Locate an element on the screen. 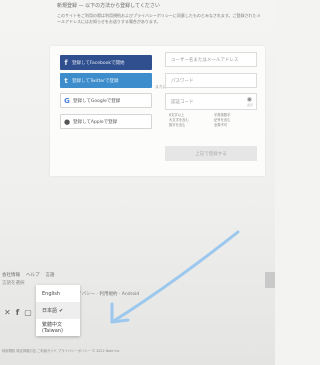  submit-button: 上記で登録する is located at coordinates (211, 153).